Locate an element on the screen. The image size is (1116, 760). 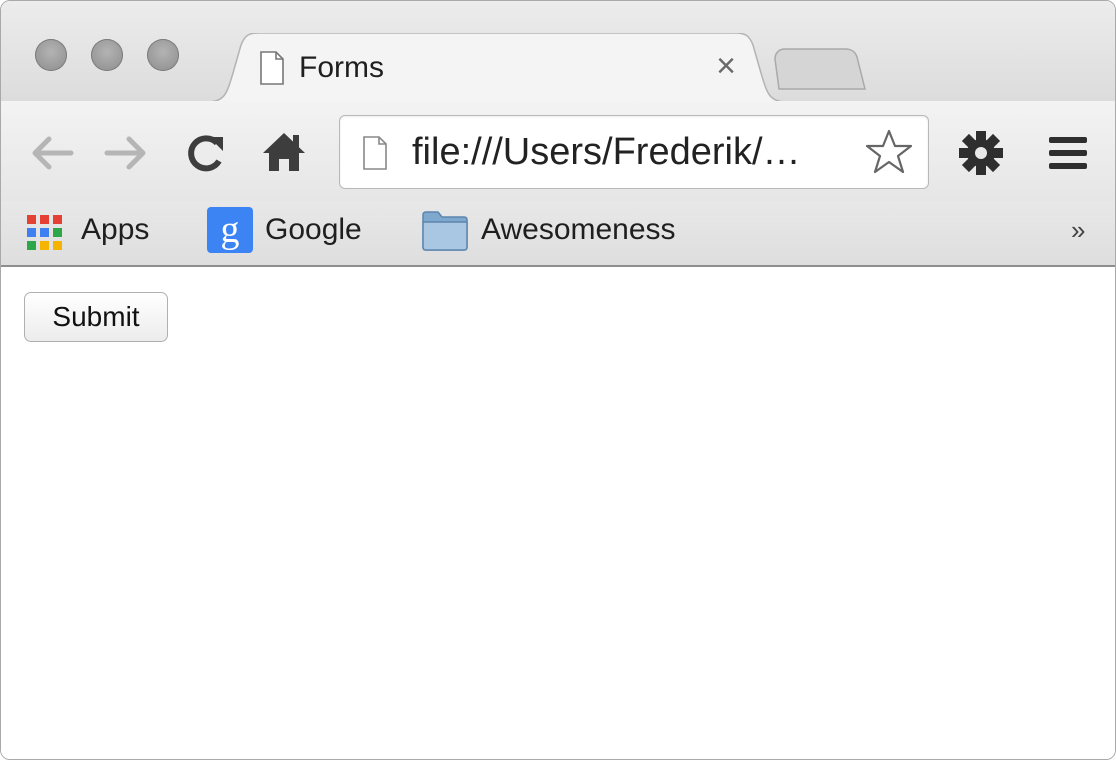
bookmarks-bar: Apps g Google Awesomeness » is located at coordinates (558, 234).